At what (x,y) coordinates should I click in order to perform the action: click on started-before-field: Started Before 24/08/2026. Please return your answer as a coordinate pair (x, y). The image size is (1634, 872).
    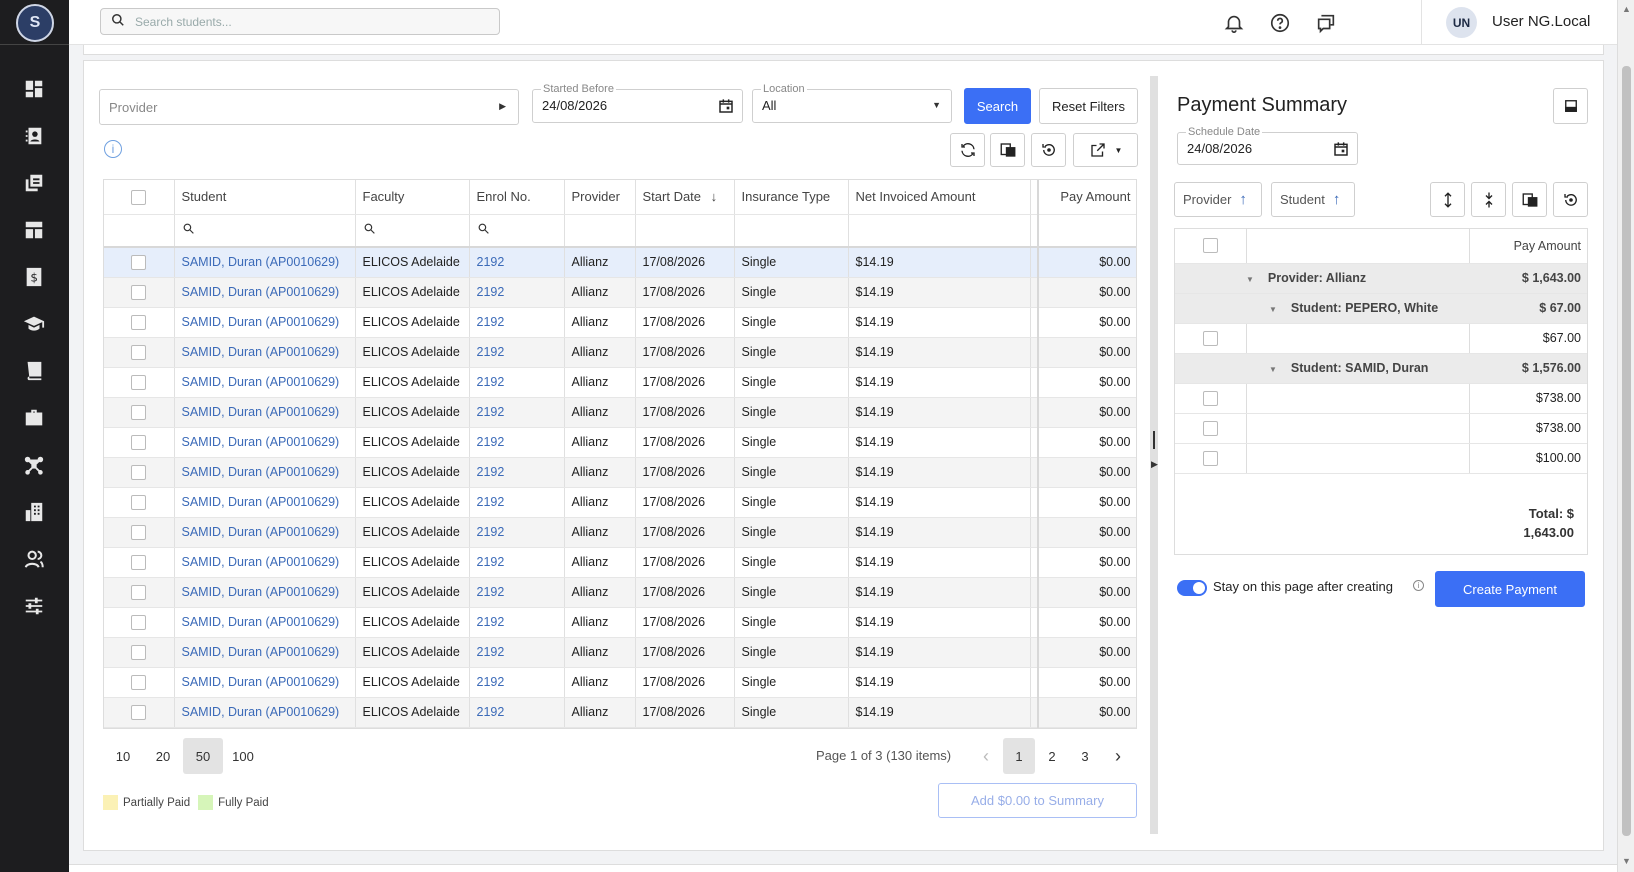
    Looking at the image, I should click on (637, 103).